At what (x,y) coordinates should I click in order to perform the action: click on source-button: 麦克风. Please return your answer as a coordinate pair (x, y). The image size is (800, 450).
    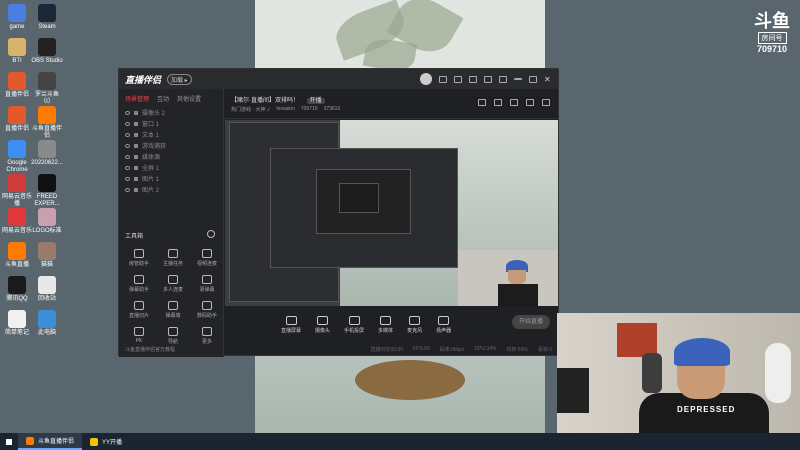
    Looking at the image, I should click on (414, 325).